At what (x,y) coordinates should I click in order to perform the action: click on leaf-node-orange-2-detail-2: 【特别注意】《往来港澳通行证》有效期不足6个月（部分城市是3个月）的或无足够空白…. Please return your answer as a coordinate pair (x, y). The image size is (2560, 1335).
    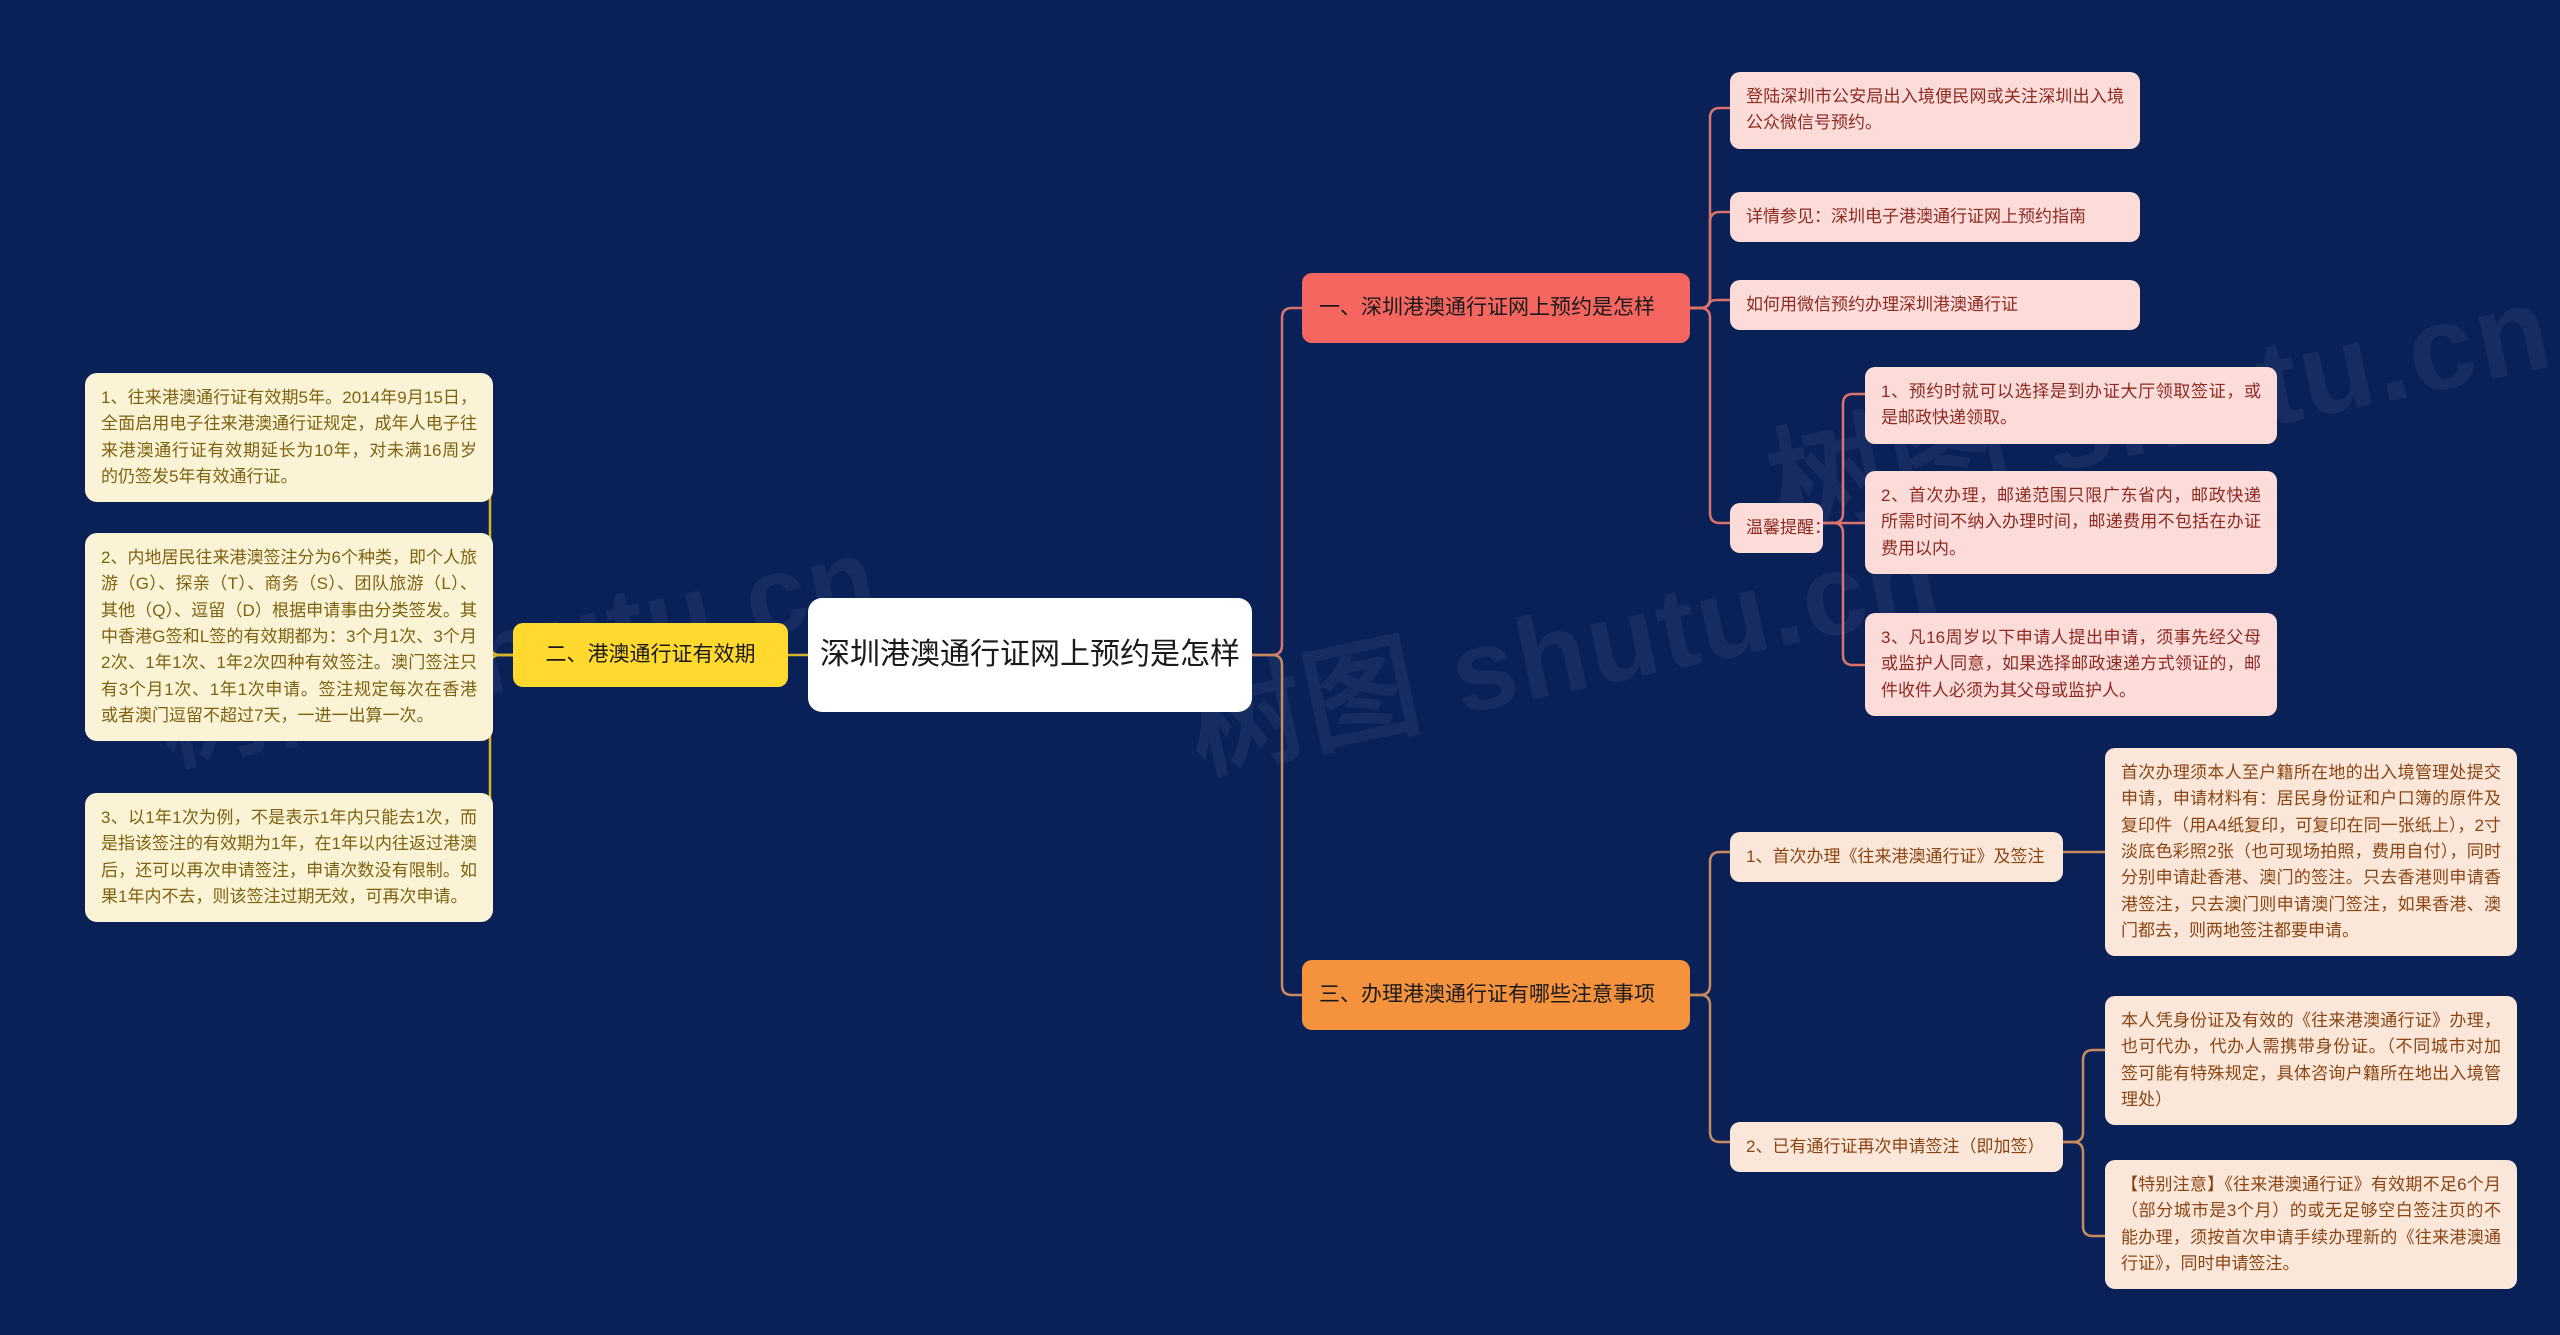
    Looking at the image, I should click on (2311, 1225).